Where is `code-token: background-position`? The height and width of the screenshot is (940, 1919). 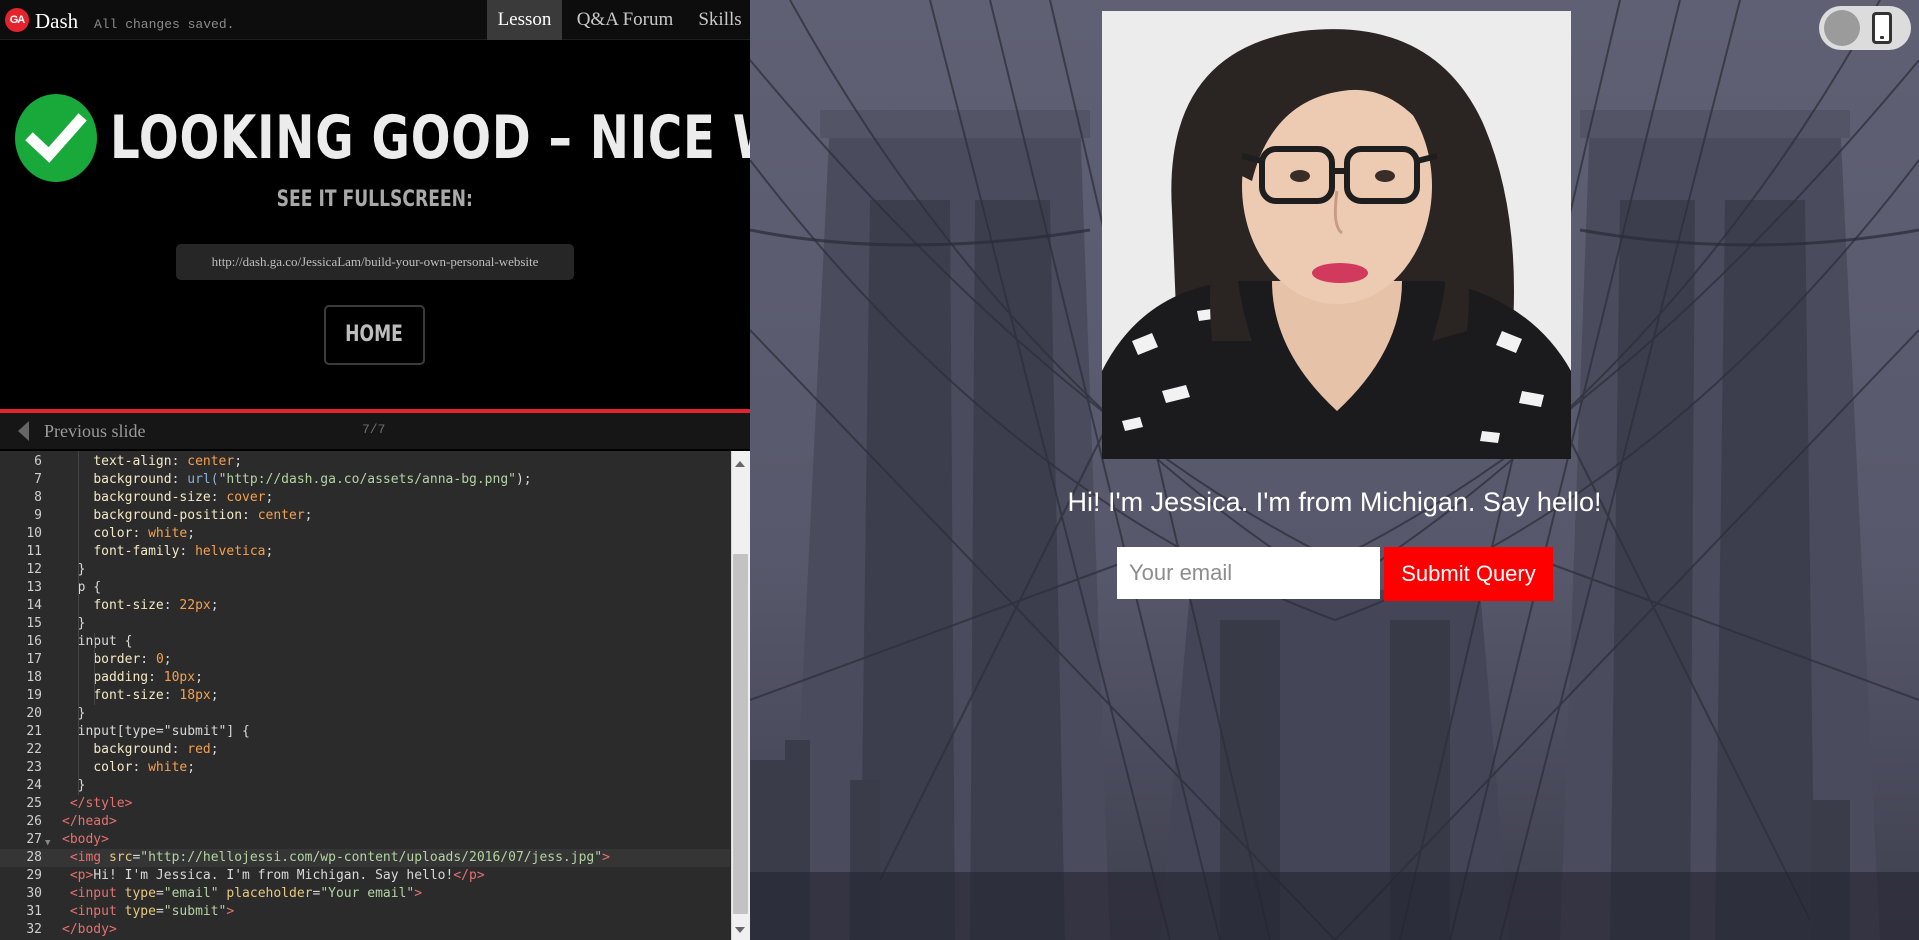
code-token: background-position is located at coordinates (168, 515).